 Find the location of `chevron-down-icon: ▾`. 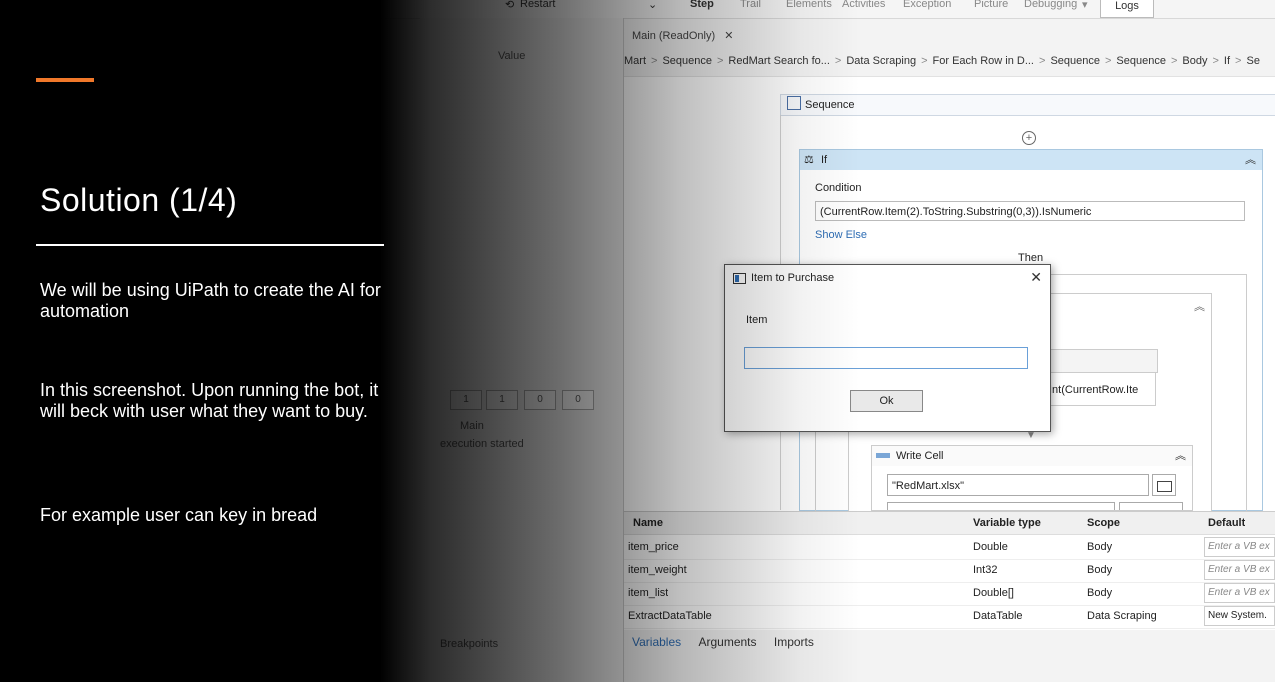

chevron-down-icon: ▾ is located at coordinates (1085, 5).